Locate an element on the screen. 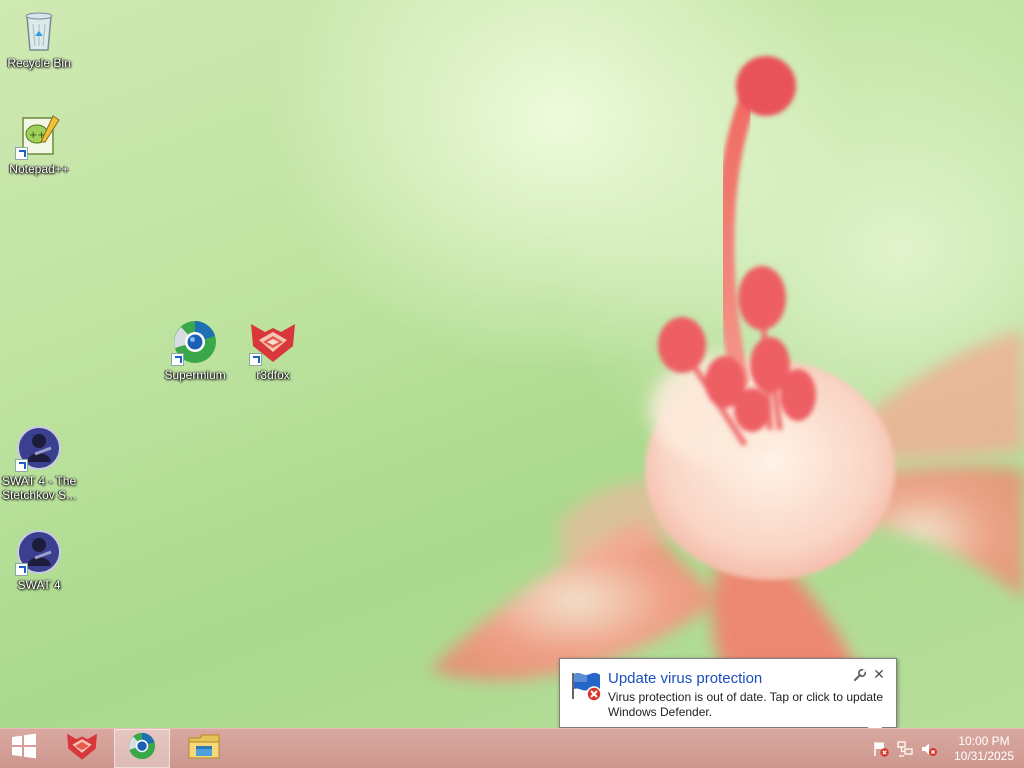 The width and height of the screenshot is (1024, 768). action-center-flag-error-icon is located at coordinates (881, 749).